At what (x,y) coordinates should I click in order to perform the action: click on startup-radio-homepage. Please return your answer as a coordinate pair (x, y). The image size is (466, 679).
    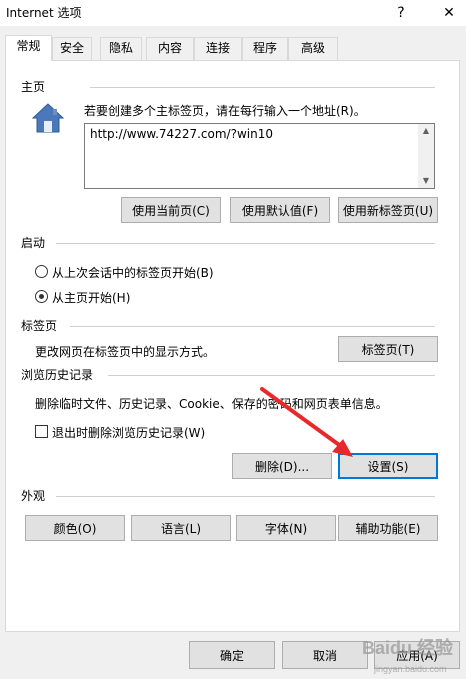
    Looking at the image, I should click on (41, 296).